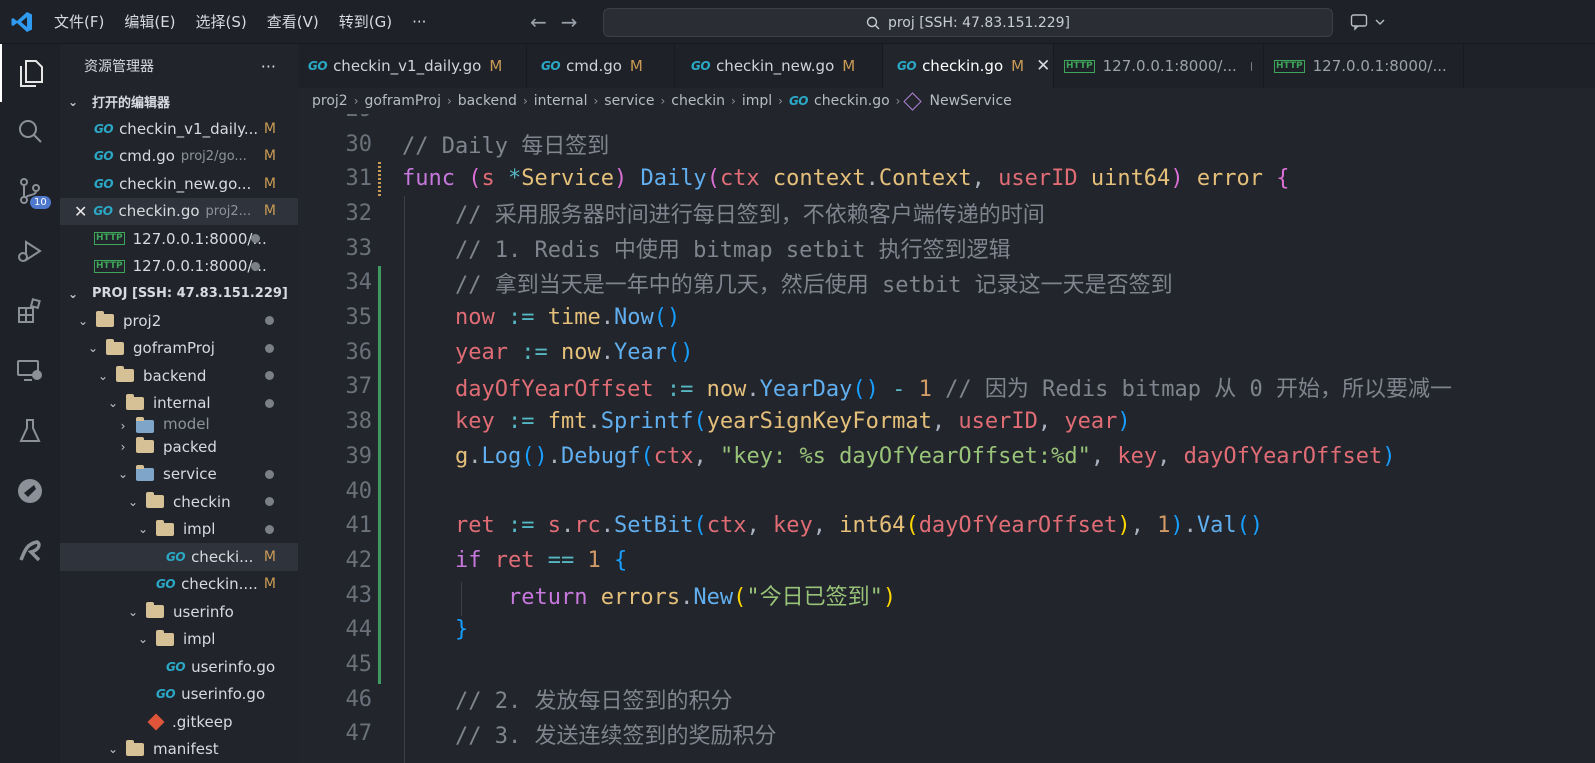 Image resolution: width=1595 pixels, height=763 pixels. I want to click on code-line: 45, so click(946, 664).